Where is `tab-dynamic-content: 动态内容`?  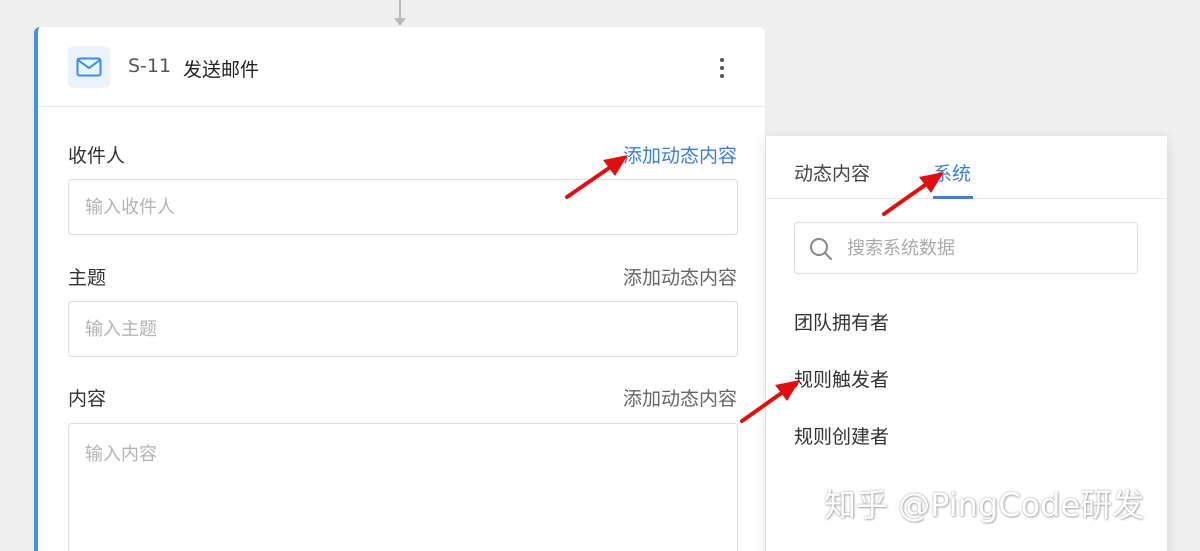
tab-dynamic-content: 动态内容 is located at coordinates (832, 172).